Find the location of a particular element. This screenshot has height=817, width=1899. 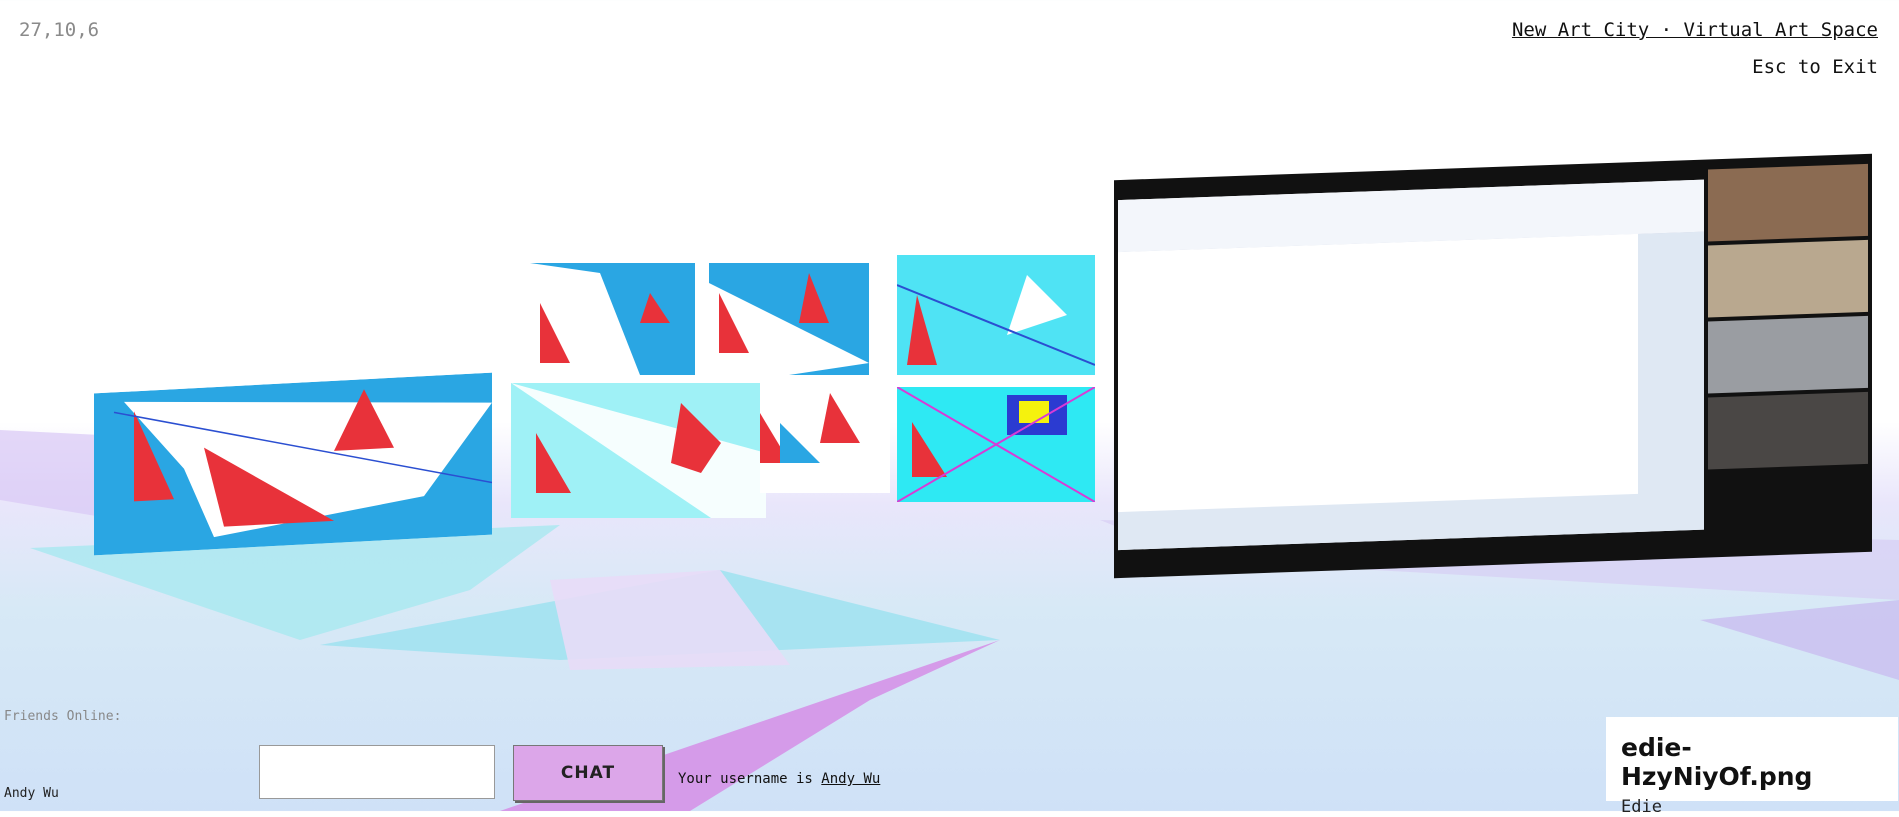

artwork-info-card: edie-HzyNiyOf.png Edie is located at coordinates (1752, 767).